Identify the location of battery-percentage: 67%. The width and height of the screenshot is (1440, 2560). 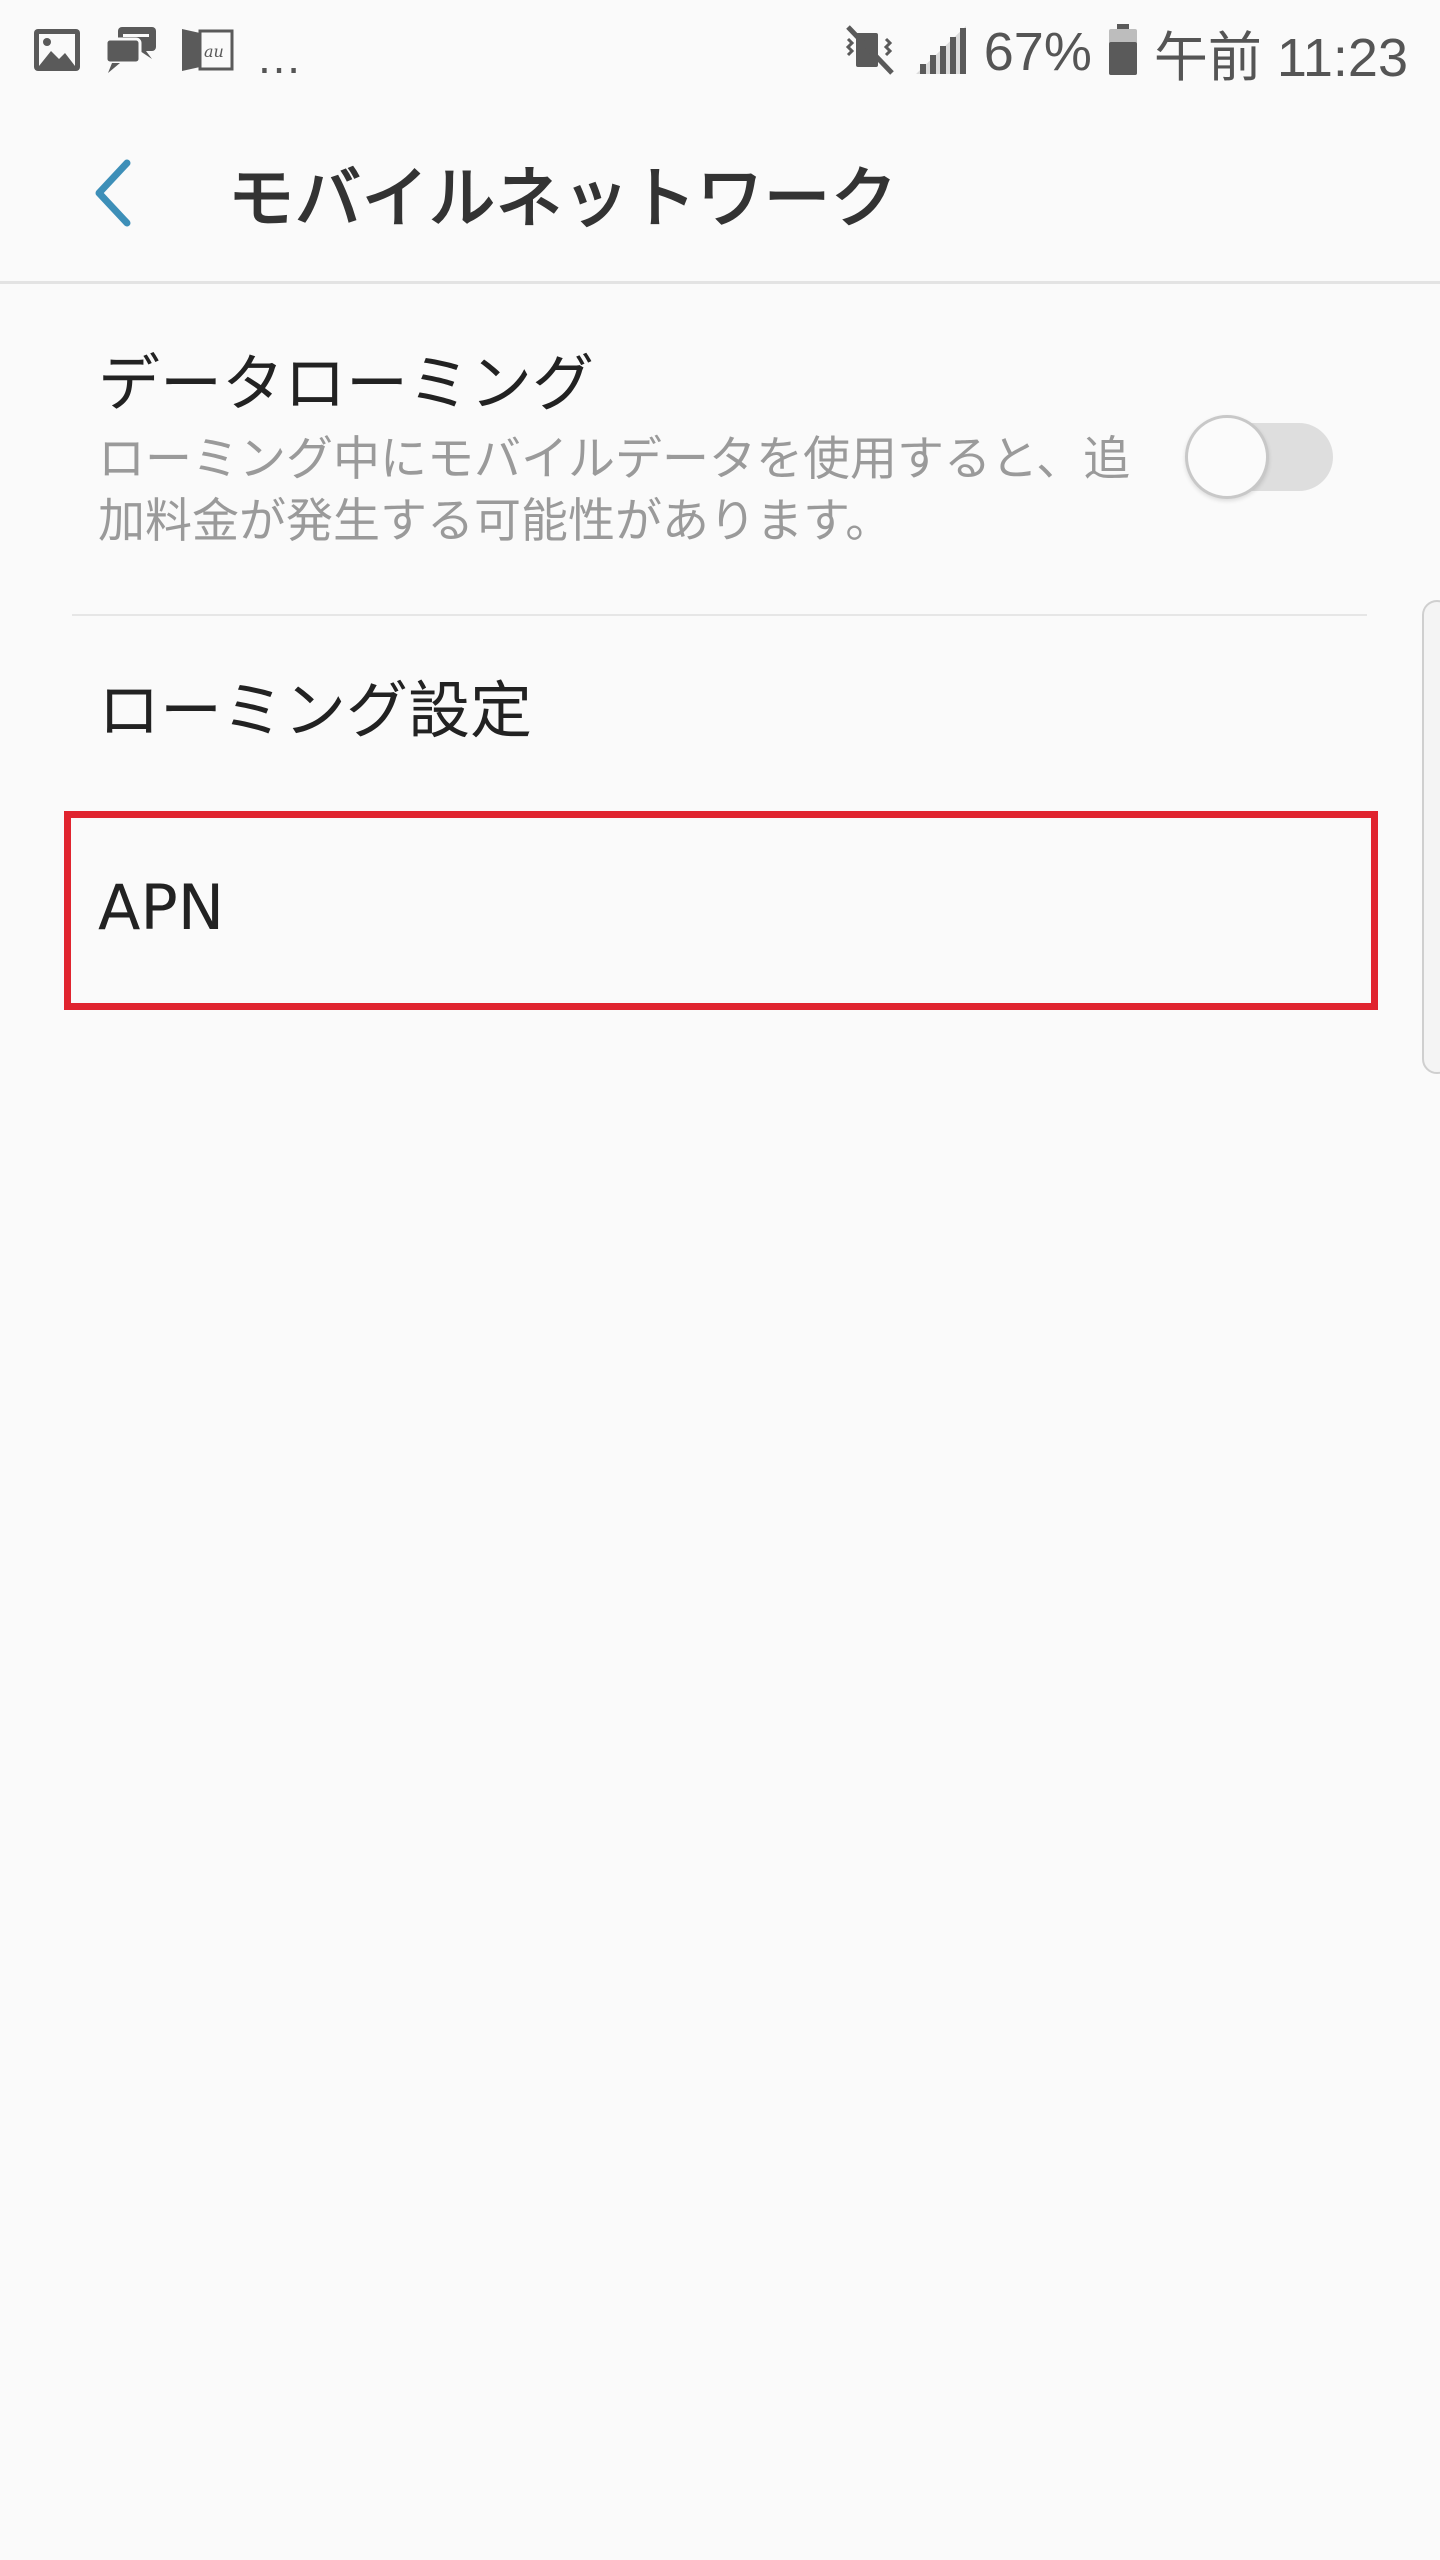
(1037, 52).